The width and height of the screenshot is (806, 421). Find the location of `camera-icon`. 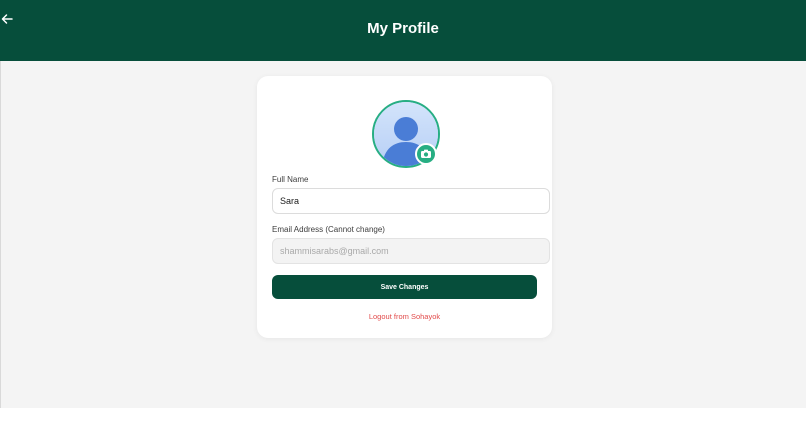

camera-icon is located at coordinates (426, 154).